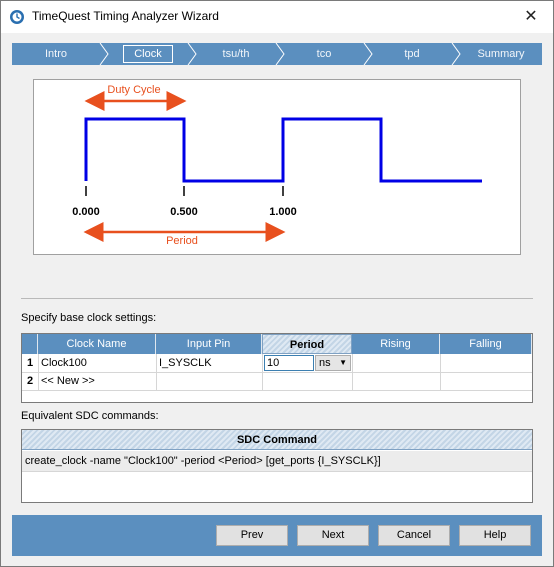 The width and height of the screenshot is (554, 567). I want to click on clock-waveform, so click(283, 150).